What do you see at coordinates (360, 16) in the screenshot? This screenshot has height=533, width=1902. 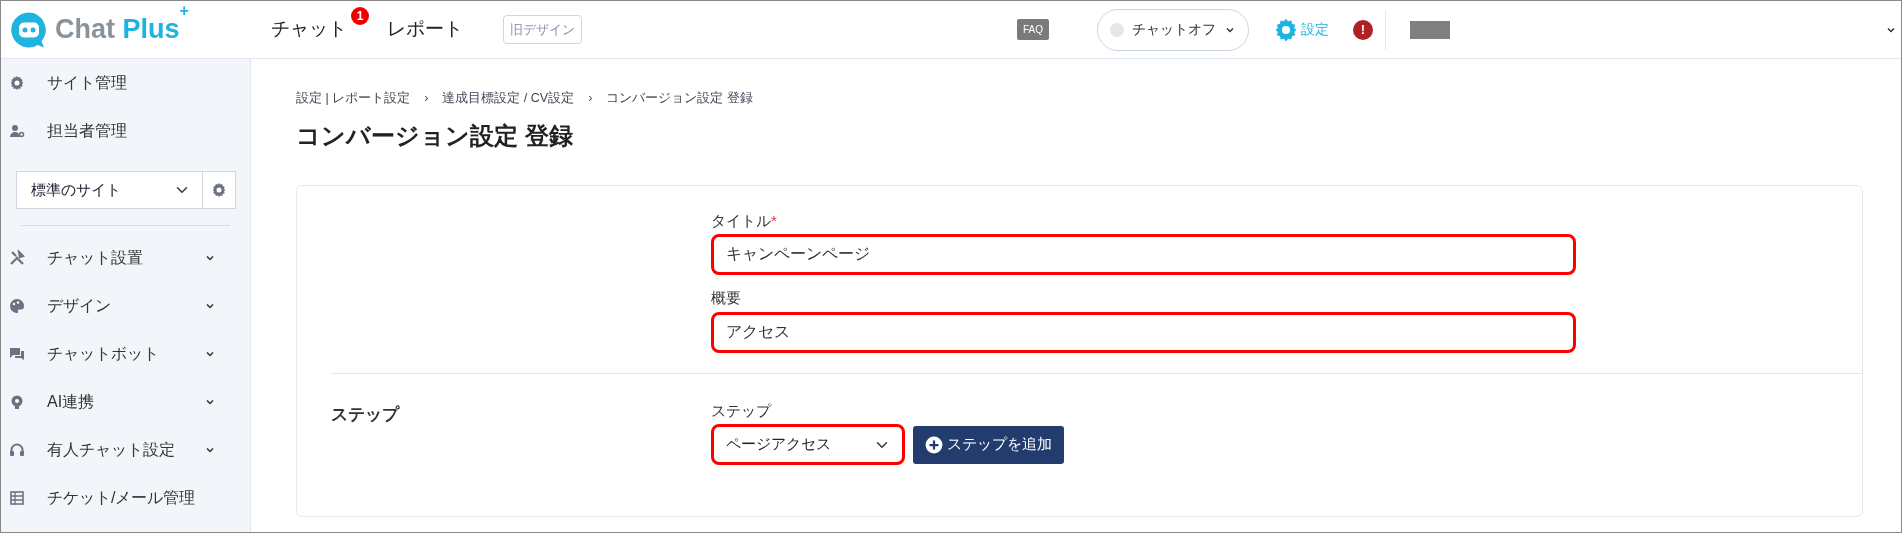 I see `notification-badge: 1` at bounding box center [360, 16].